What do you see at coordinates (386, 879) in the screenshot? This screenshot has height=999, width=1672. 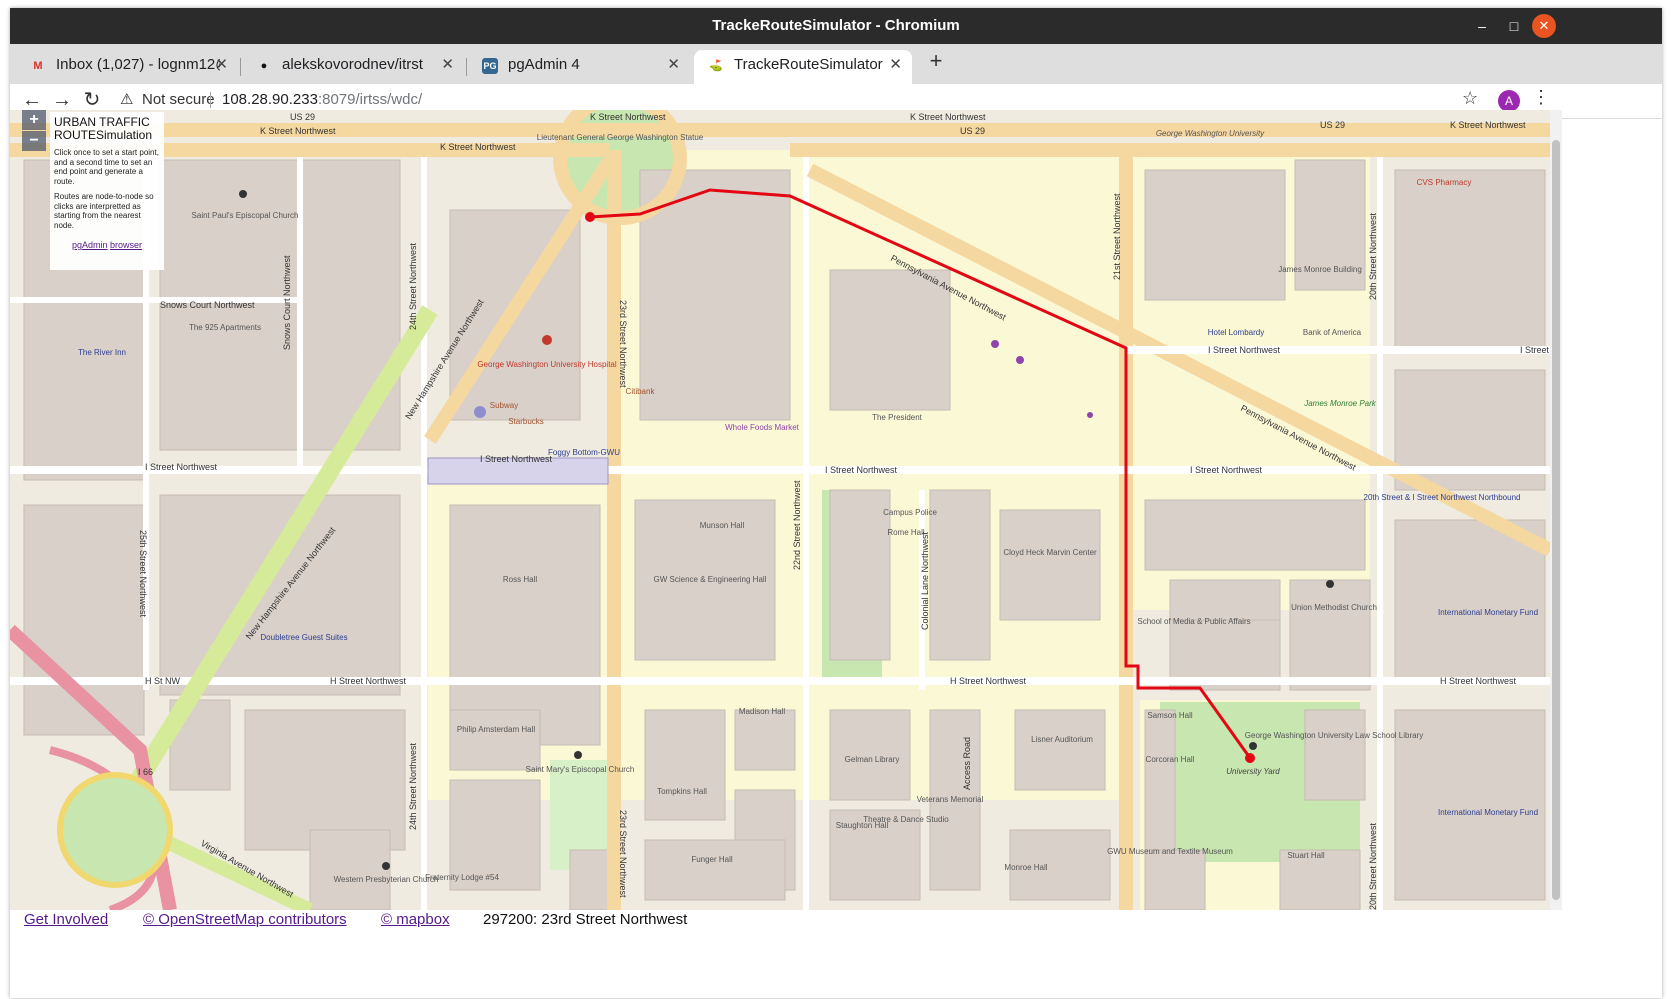 I see `poi-label: Western Presbyterian Church` at bounding box center [386, 879].